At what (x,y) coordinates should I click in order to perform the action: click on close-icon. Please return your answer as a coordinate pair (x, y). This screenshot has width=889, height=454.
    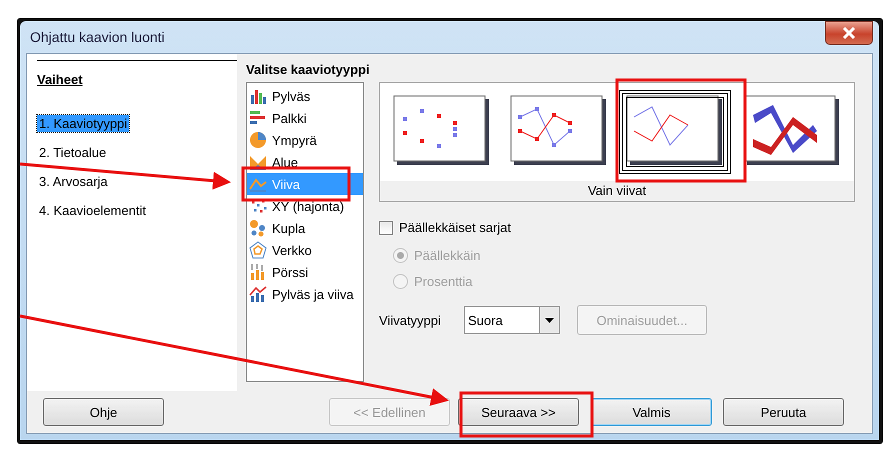
    Looking at the image, I should click on (849, 33).